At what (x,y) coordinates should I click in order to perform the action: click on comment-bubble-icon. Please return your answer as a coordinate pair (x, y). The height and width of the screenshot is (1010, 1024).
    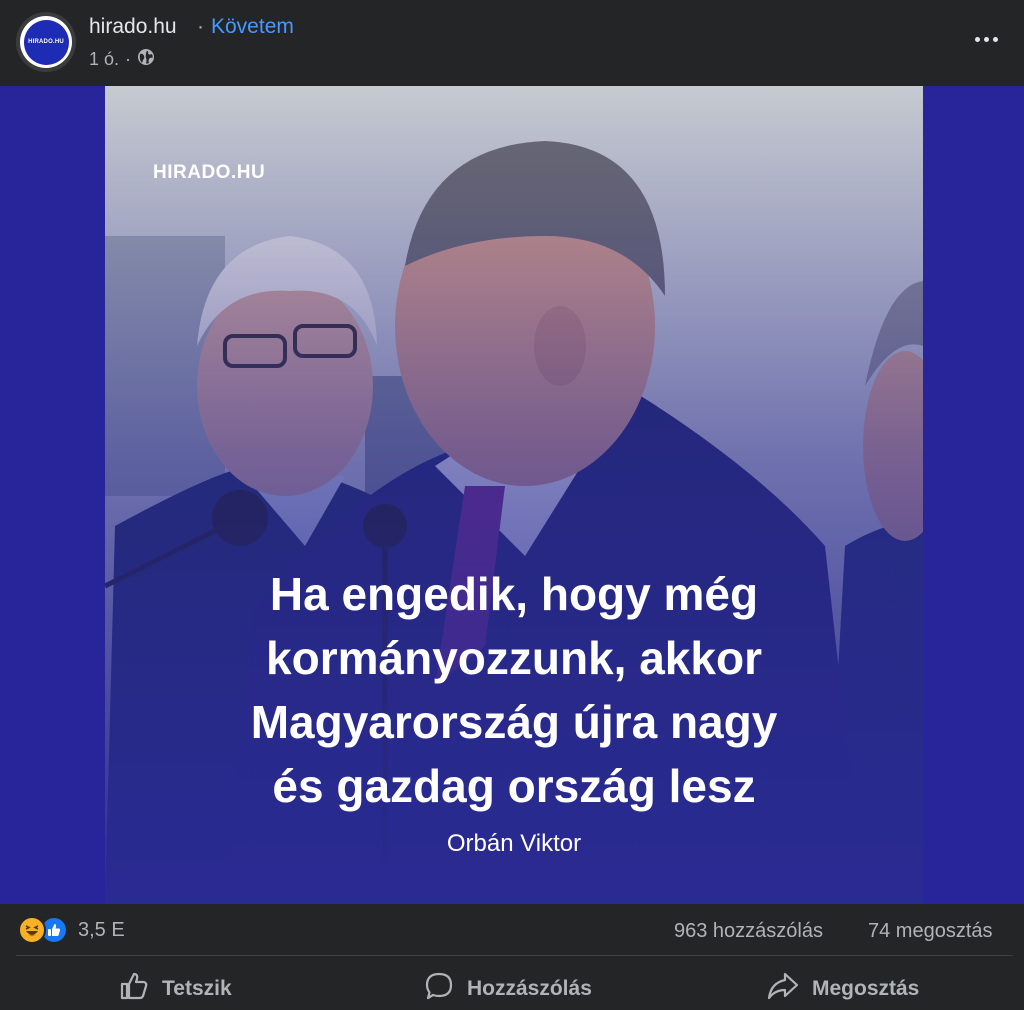
    Looking at the image, I should click on (439, 989).